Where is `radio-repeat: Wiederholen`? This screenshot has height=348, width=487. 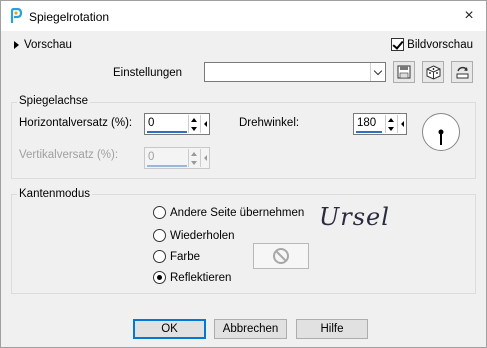 radio-repeat: Wiederholen is located at coordinates (194, 235).